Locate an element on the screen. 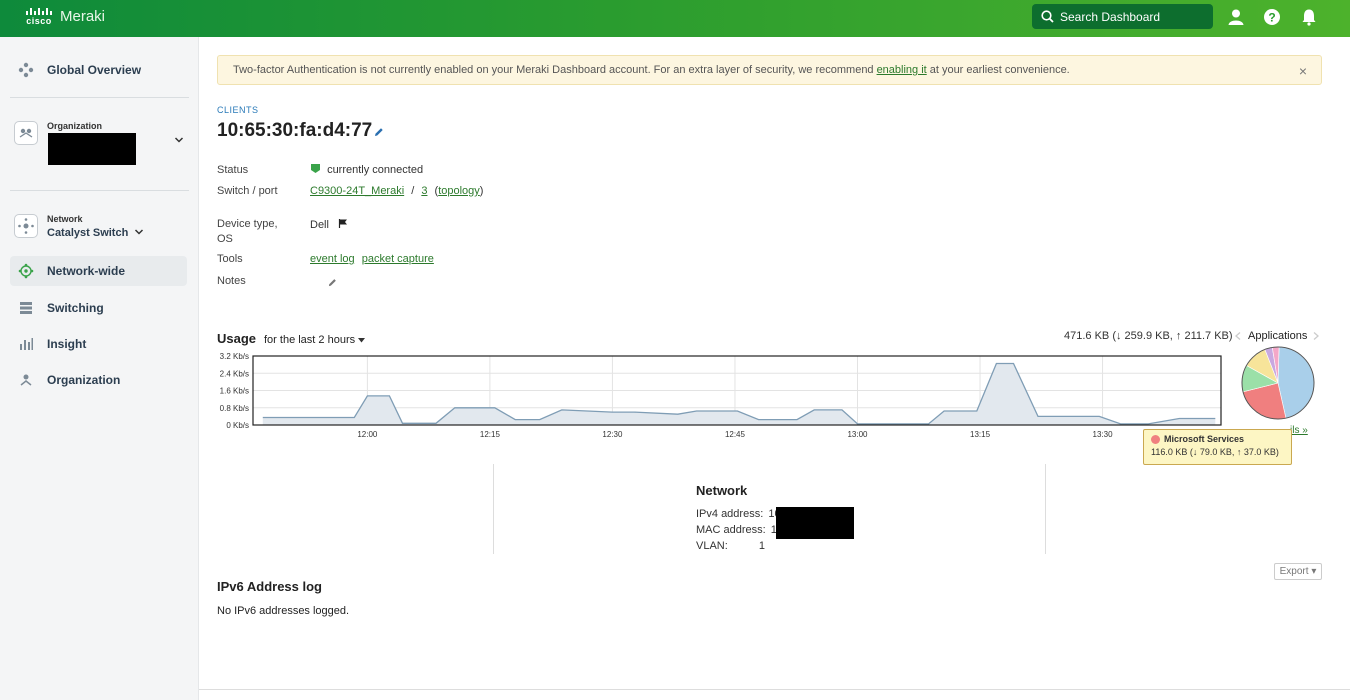  organization-label: Organization is located at coordinates (75, 126).